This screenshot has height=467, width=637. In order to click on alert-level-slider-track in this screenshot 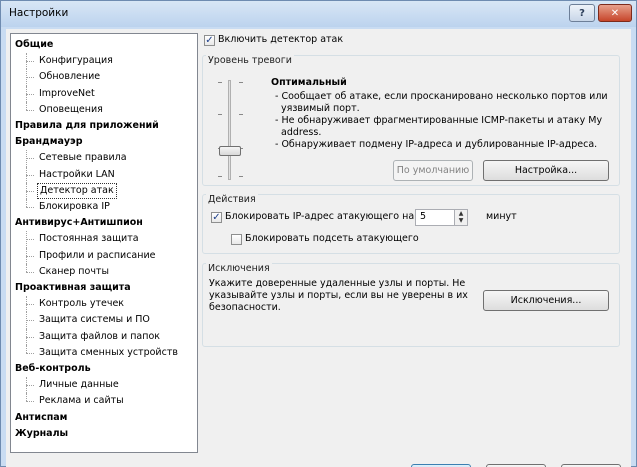, I will do `click(229, 130)`.